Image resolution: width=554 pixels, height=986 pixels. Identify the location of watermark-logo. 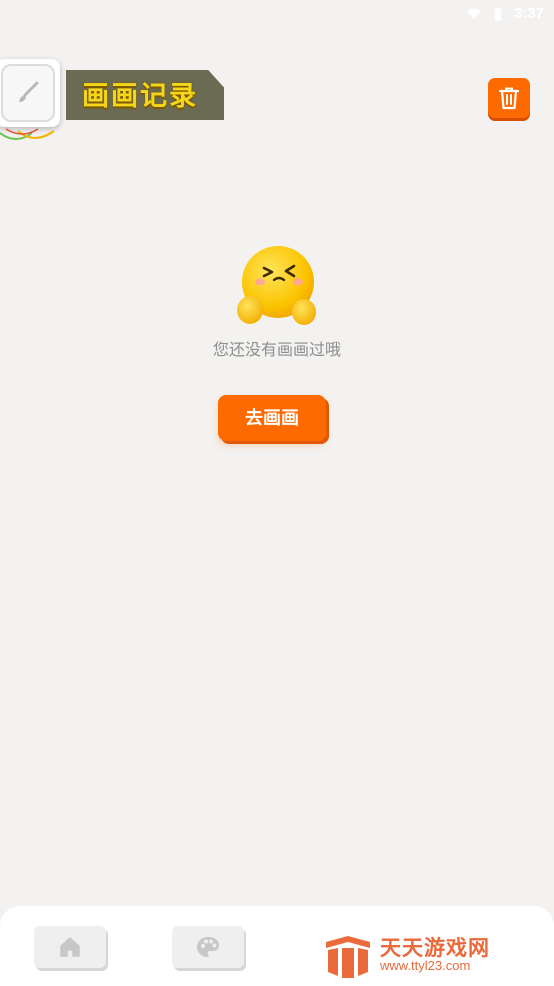
(348, 957).